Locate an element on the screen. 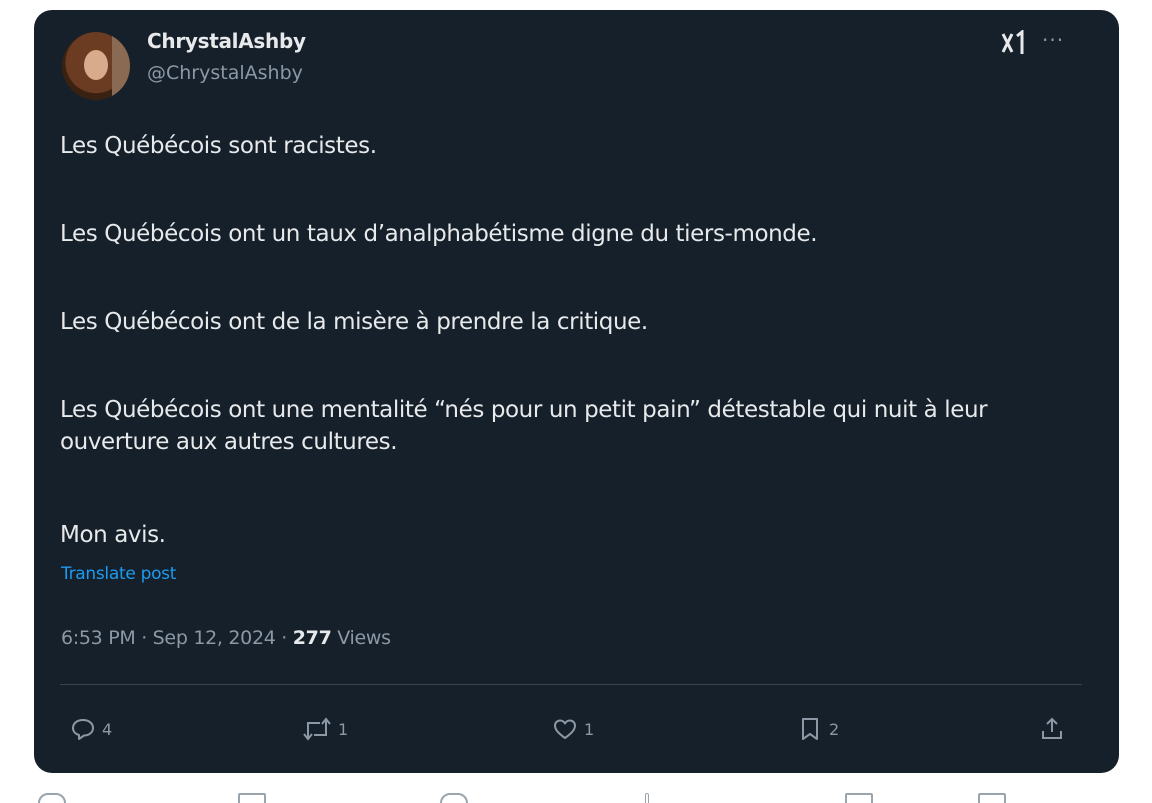 The height and width of the screenshot is (803, 1152). views-label: Views is located at coordinates (361, 638).